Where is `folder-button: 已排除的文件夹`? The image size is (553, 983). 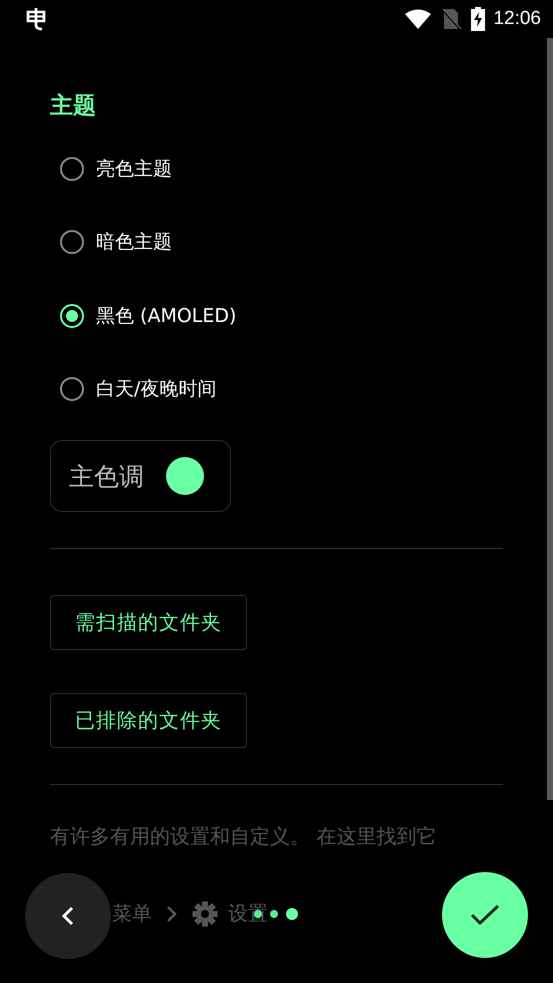 folder-button: 已排除的文件夹 is located at coordinates (148, 720).